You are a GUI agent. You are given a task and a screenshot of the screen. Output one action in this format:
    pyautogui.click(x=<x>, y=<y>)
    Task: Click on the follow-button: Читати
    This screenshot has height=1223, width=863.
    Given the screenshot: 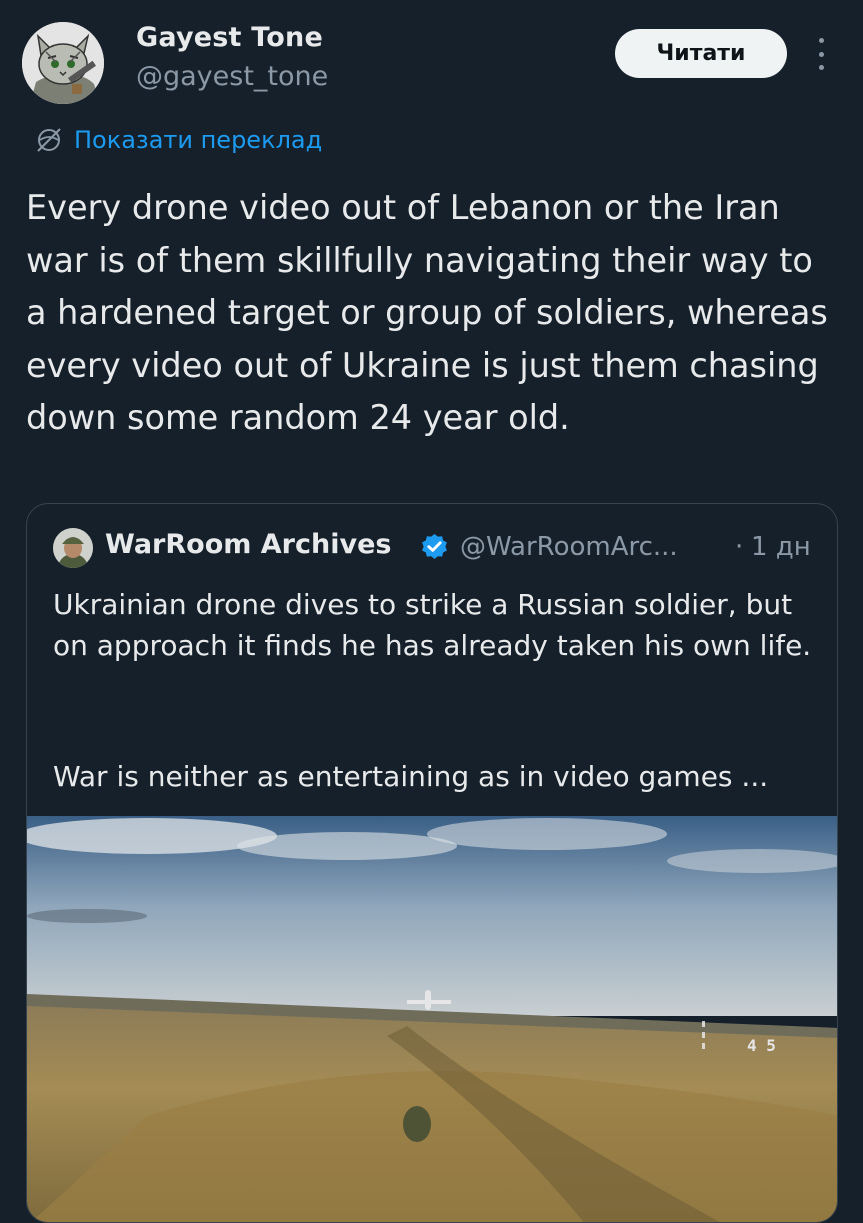 What is the action you would take?
    pyautogui.click(x=701, y=53)
    